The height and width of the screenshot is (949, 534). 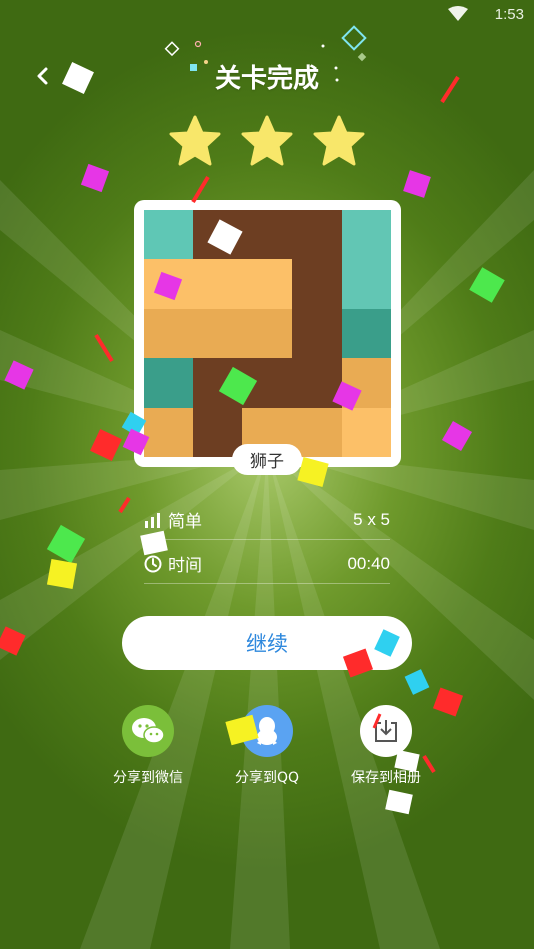 I want to click on status-time: 1:53, so click(x=509, y=14).